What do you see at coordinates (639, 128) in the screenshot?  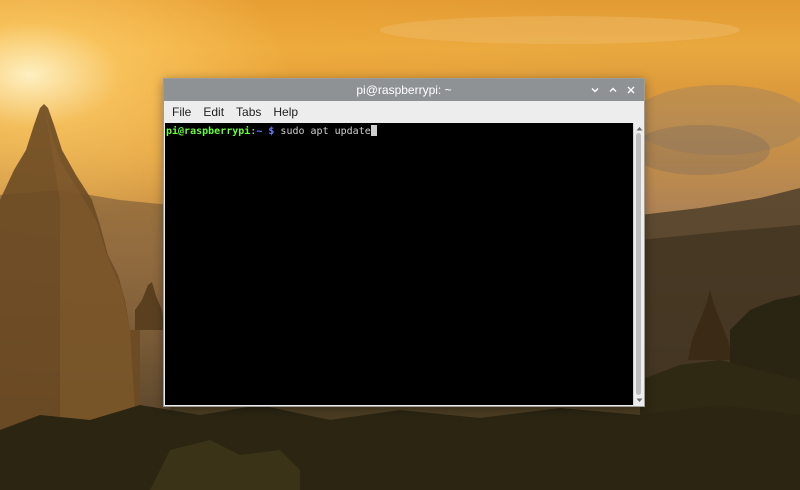 I see `chevron-up-icon` at bounding box center [639, 128].